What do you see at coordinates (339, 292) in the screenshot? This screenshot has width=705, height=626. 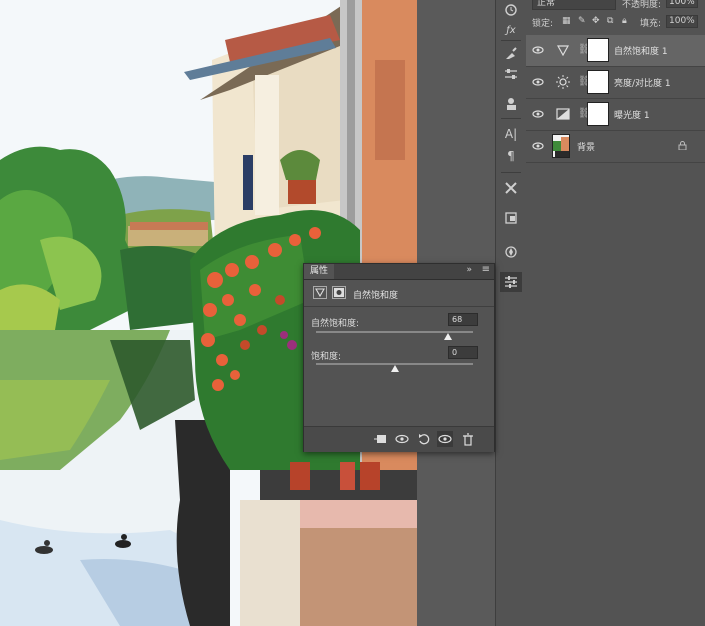 I see `mask-icon` at bounding box center [339, 292].